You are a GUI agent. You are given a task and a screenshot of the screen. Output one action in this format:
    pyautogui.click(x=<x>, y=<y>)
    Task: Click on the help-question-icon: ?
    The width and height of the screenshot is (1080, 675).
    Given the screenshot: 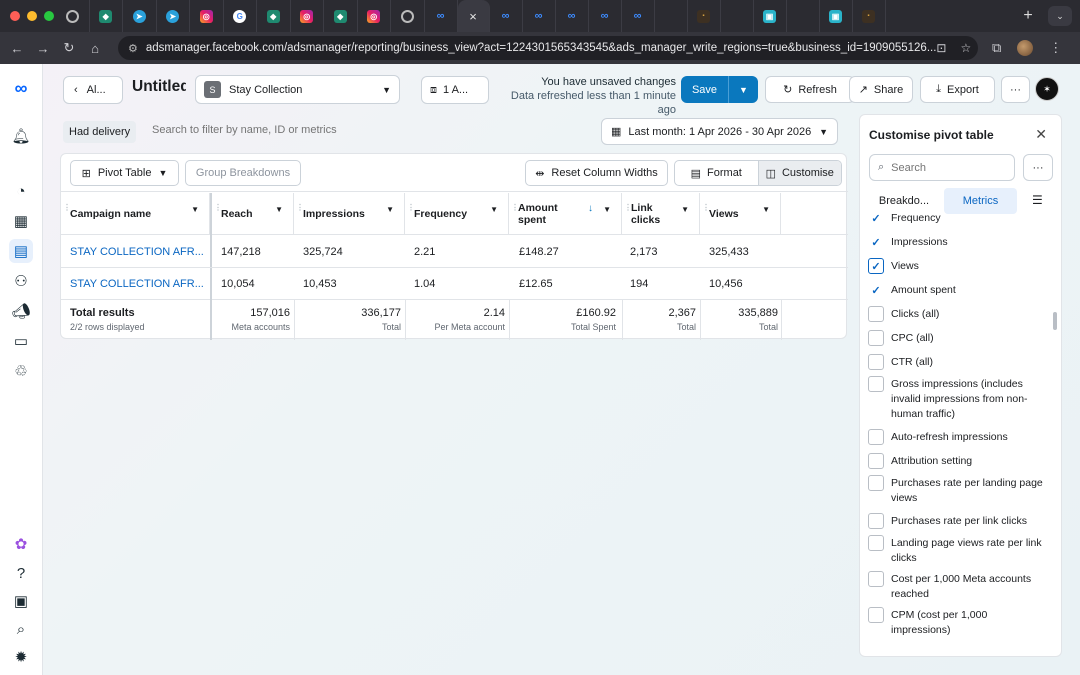 What is the action you would take?
    pyautogui.click(x=21, y=573)
    